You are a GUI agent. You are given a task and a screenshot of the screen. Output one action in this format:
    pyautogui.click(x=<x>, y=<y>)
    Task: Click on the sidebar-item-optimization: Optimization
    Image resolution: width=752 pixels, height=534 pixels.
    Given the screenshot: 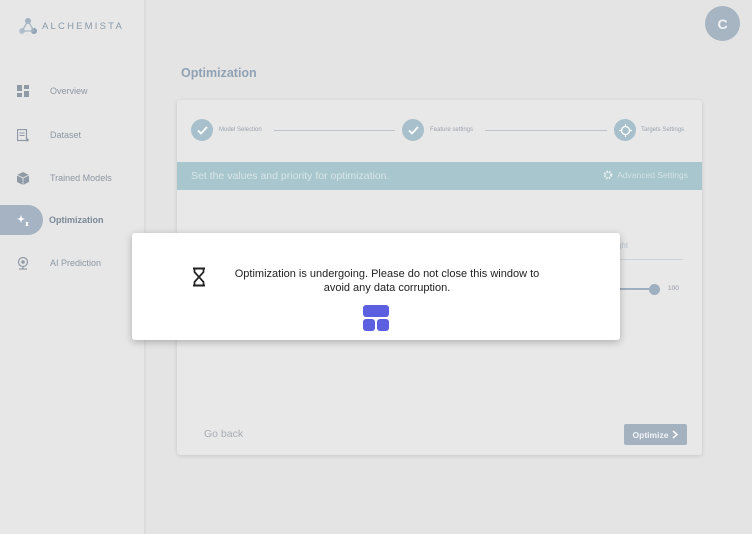 What is the action you would take?
    pyautogui.click(x=73, y=220)
    